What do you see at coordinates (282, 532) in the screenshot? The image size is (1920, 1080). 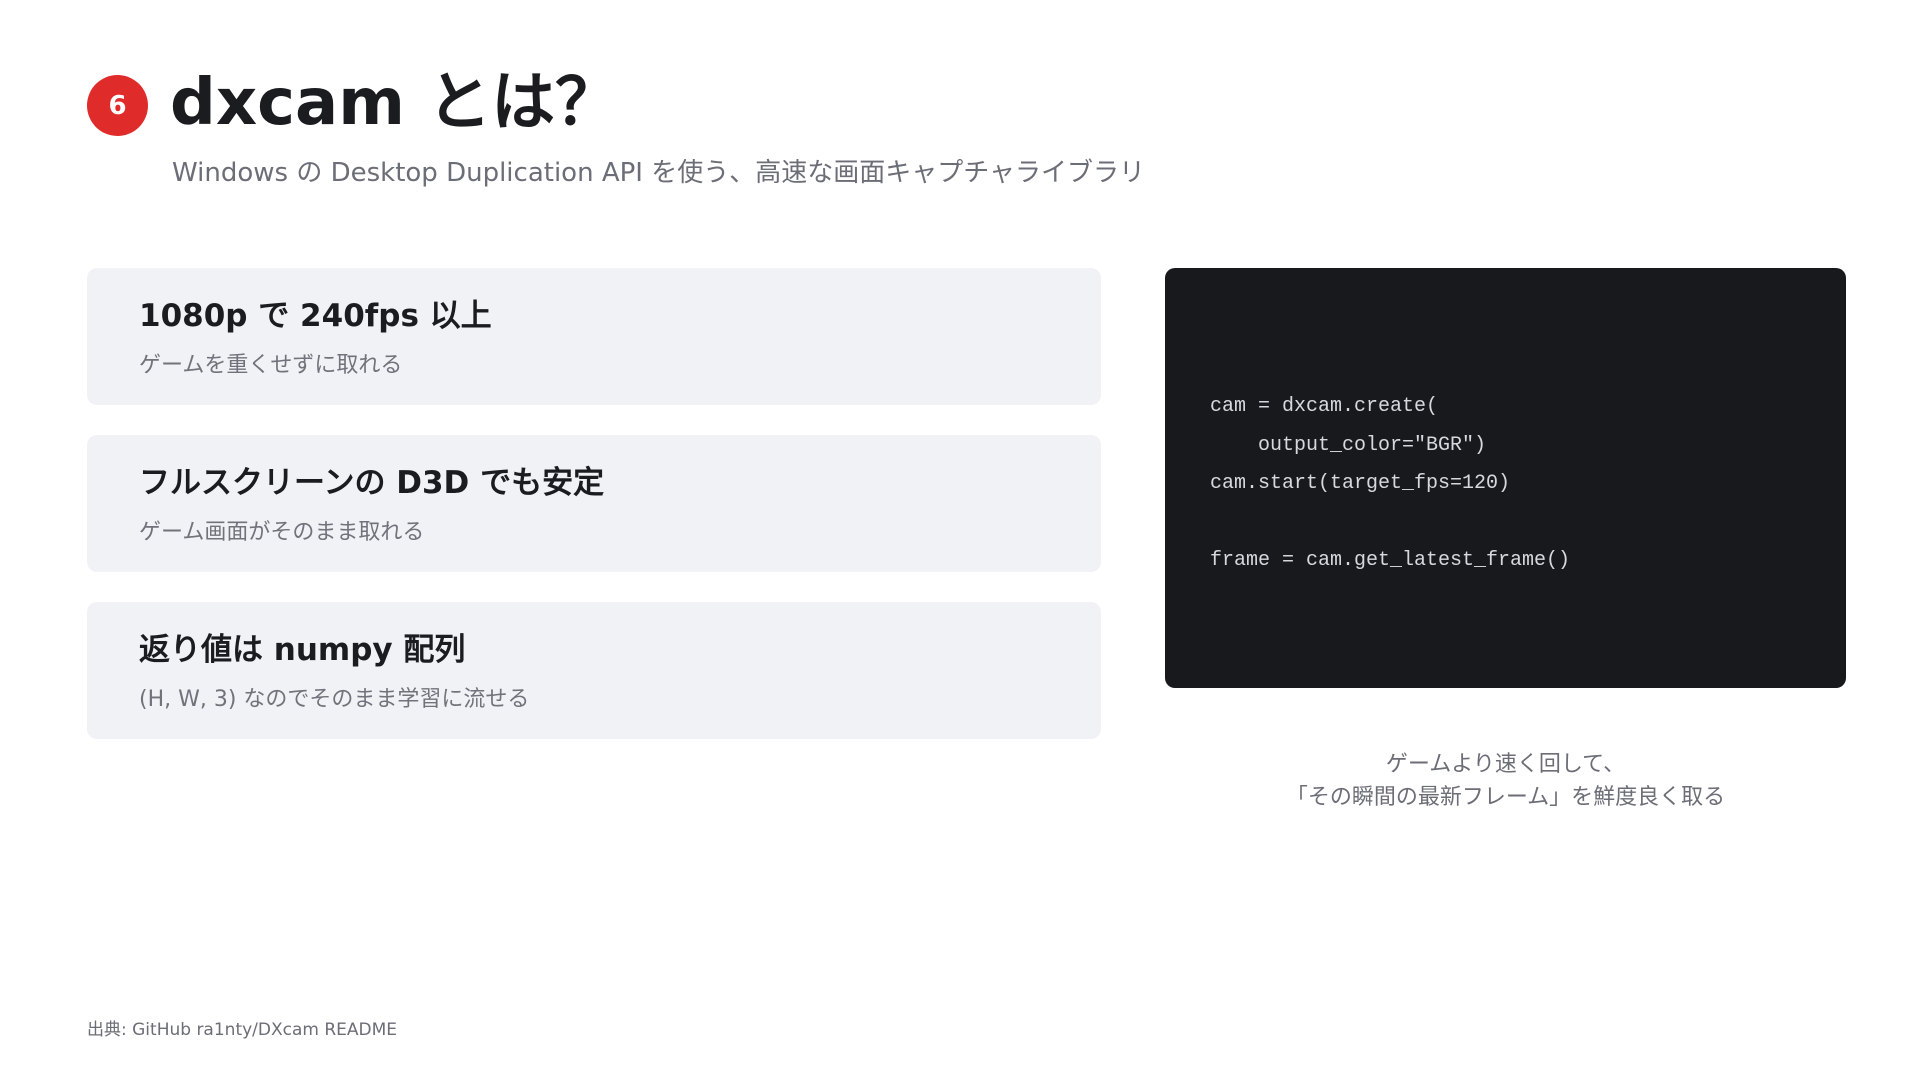 I see `feature-description: ゲーム画面がそのまま取れる` at bounding box center [282, 532].